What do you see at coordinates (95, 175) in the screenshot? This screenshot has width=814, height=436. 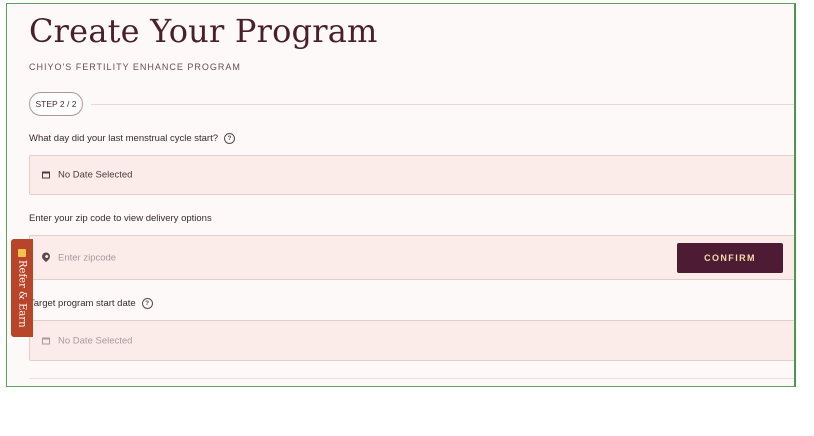 I see `cycle-date-value: No Date Selected` at bounding box center [95, 175].